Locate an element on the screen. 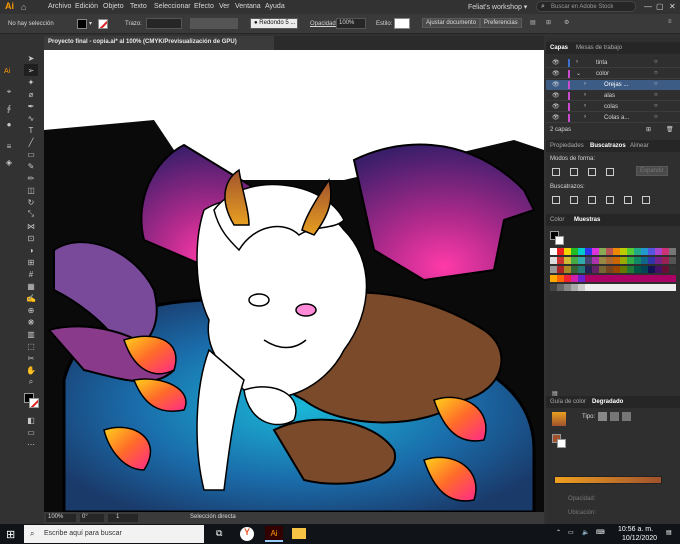  linear-gradient-button is located at coordinates (602, 416).